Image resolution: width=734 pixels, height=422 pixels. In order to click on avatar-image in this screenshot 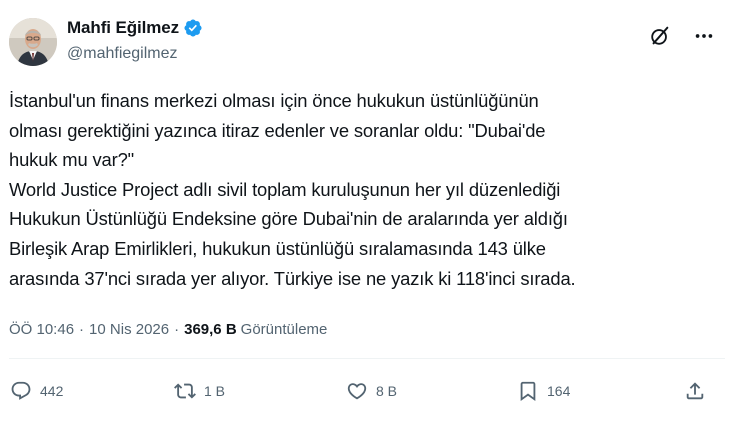, I will do `click(33, 42)`.